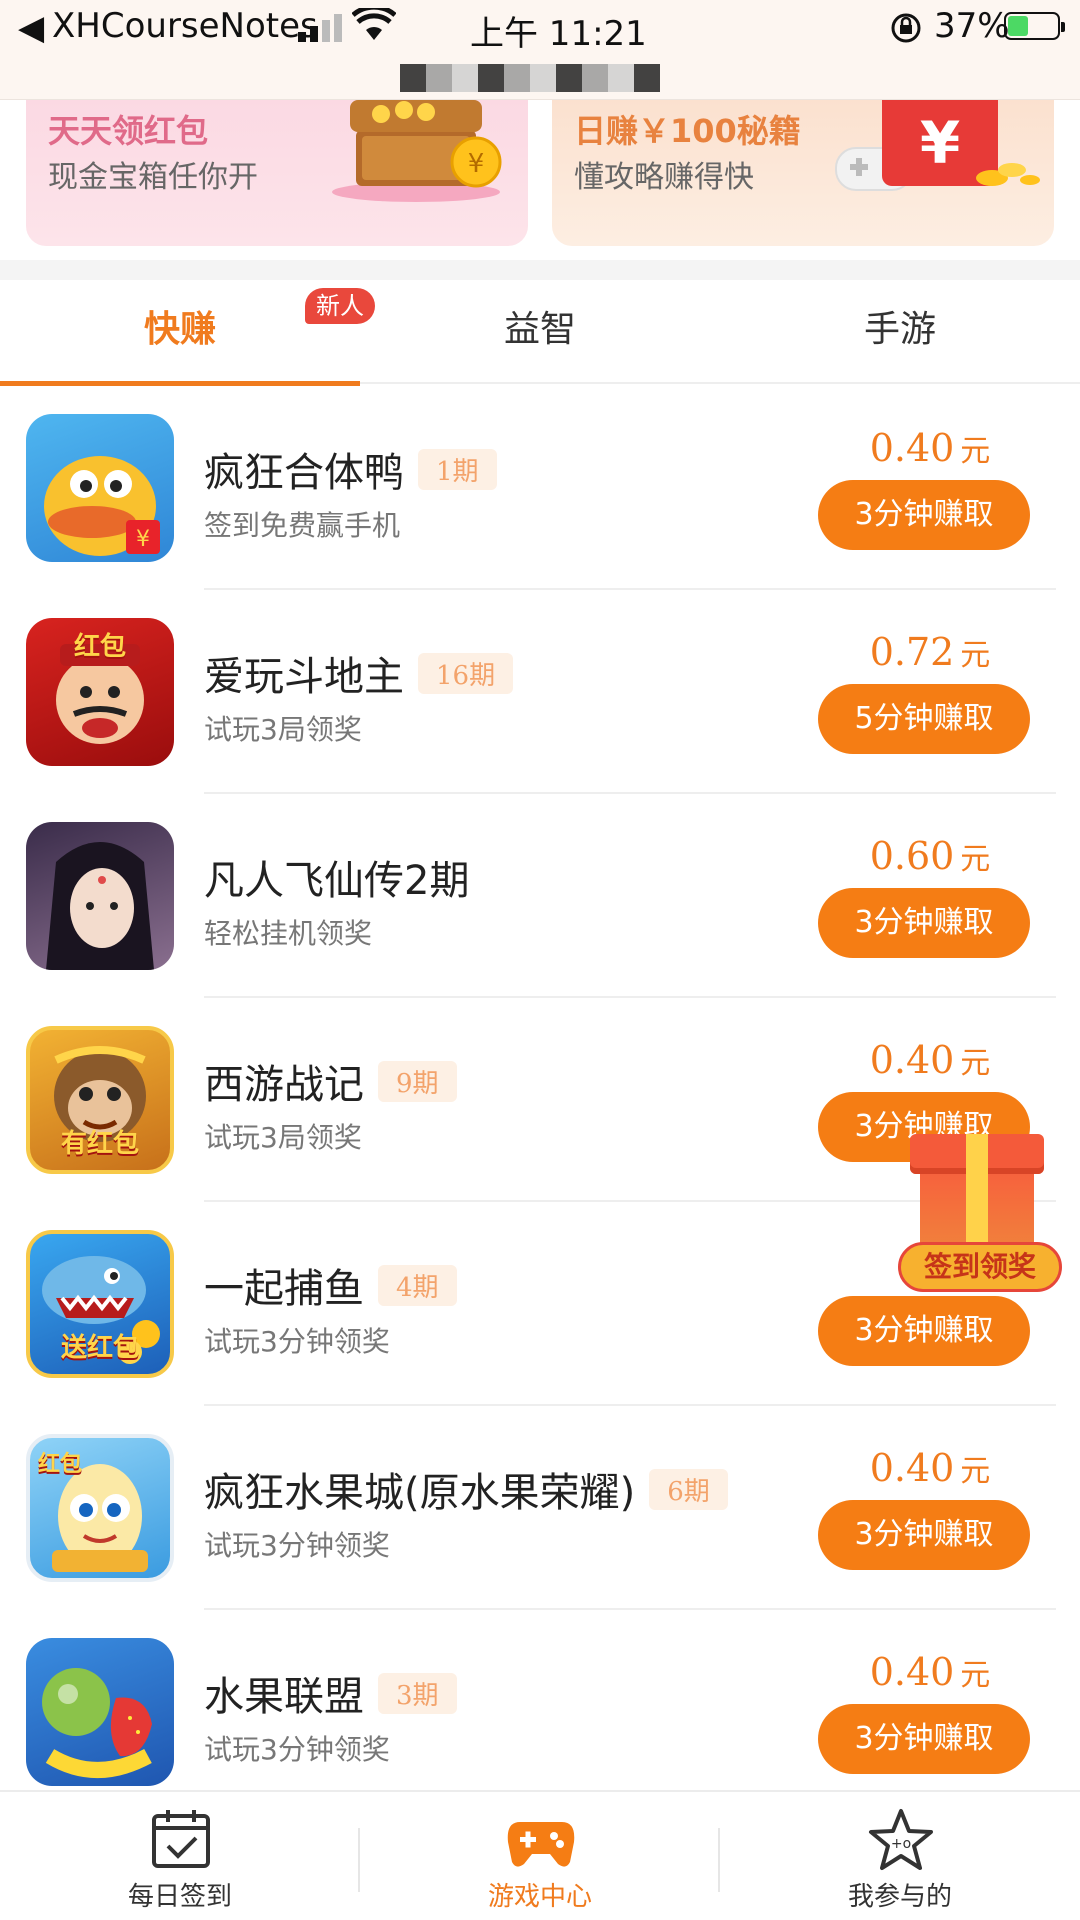 This screenshot has width=1080, height=1920. I want to click on gamepad-icon, so click(541, 1844).